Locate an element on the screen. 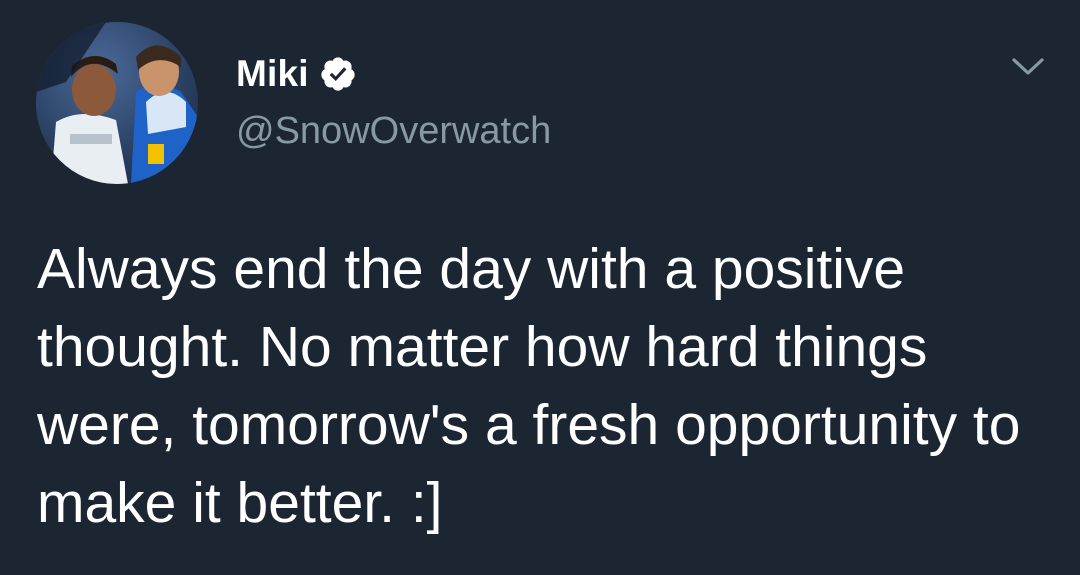 Image resolution: width=1080 pixels, height=575 pixels. author-display-name: Miki is located at coordinates (272, 74).